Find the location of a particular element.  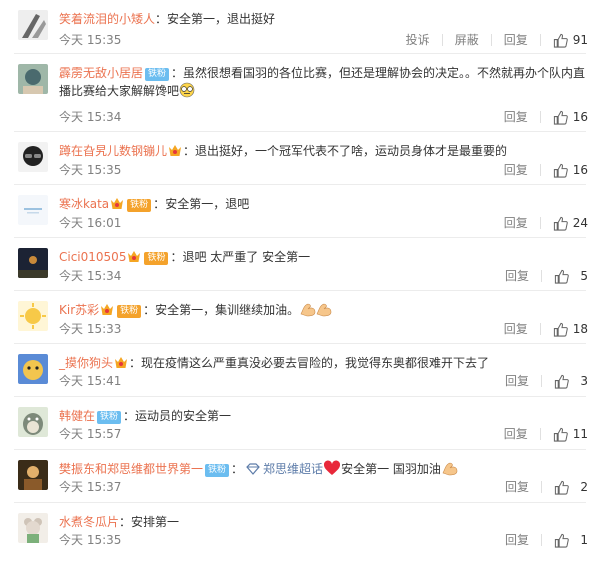

comment-actions: 回复 18 is located at coordinates (546, 329).